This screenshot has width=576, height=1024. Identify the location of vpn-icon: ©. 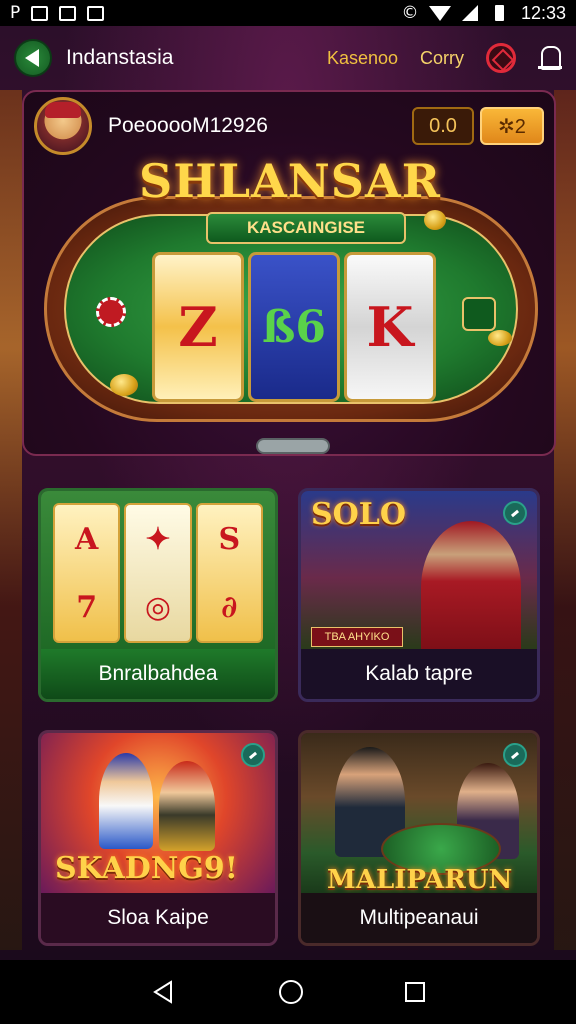
(410, 13).